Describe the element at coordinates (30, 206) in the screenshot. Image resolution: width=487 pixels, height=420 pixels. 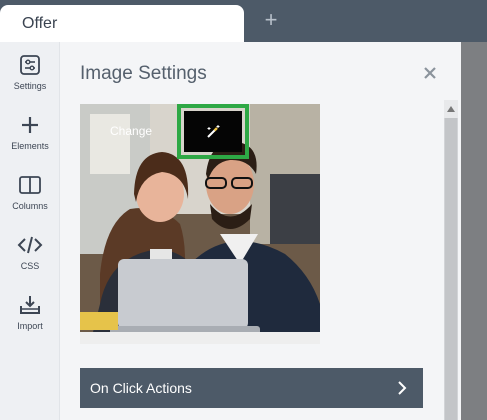
I see `sidebar-item-label: Columns` at that location.